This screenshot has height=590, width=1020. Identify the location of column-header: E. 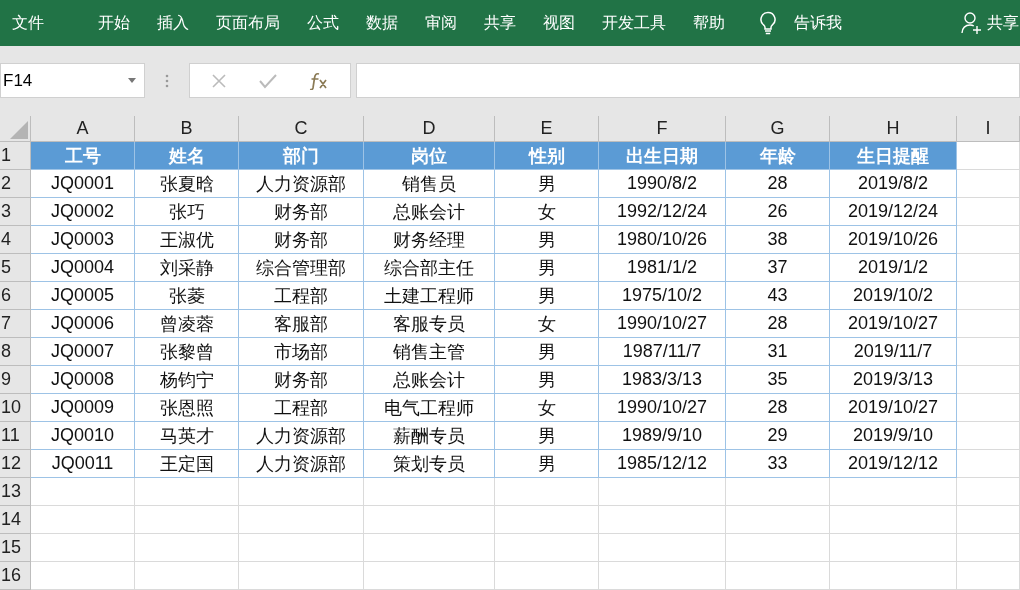
(547, 129).